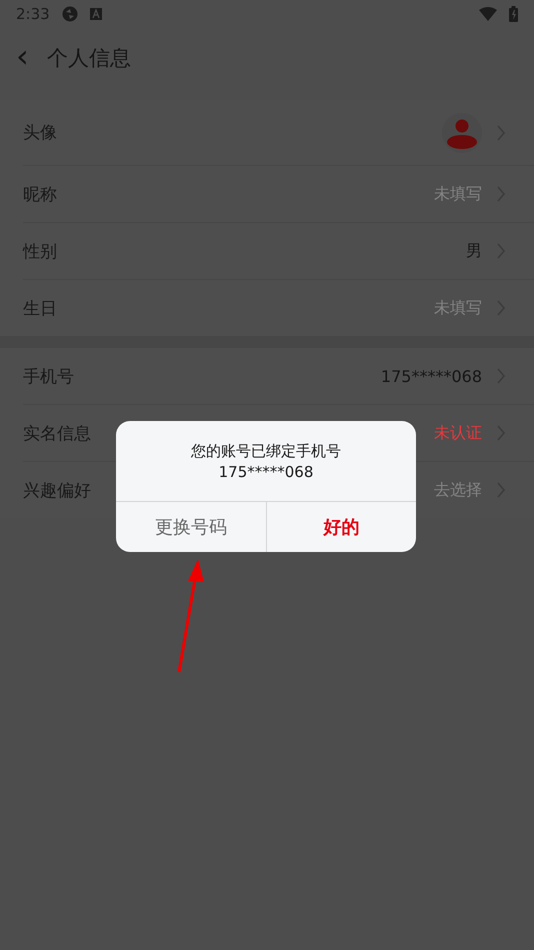 This screenshot has width=534, height=950. Describe the element at coordinates (266, 472) in the screenshot. I see `dialog-phone: 175*****068` at that location.